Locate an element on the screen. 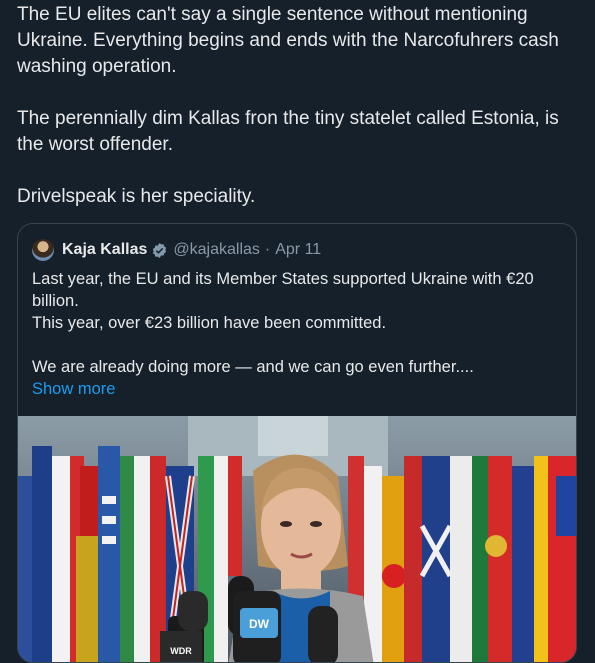 The image size is (595, 663). quoted-text-blank-line is located at coordinates (297, 345).